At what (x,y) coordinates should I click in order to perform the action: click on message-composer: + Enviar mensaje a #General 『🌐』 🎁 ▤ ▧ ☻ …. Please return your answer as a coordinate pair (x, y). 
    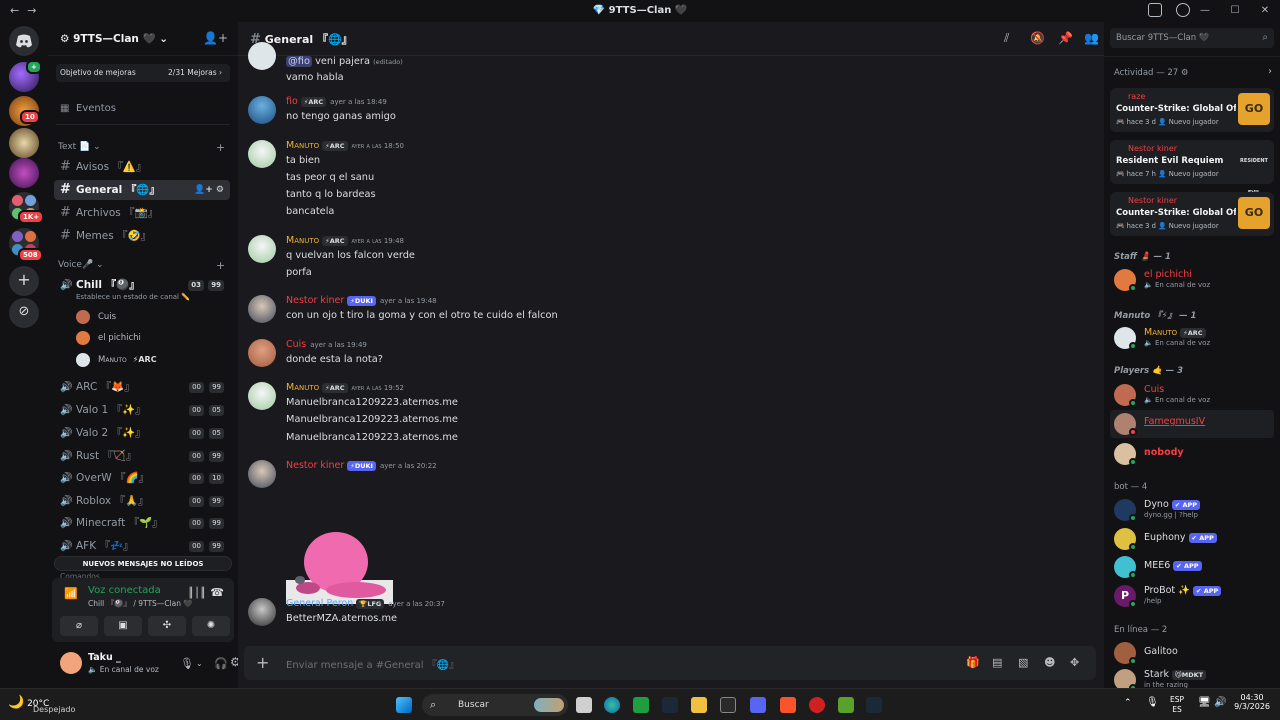
    Looking at the image, I should click on (670, 663).